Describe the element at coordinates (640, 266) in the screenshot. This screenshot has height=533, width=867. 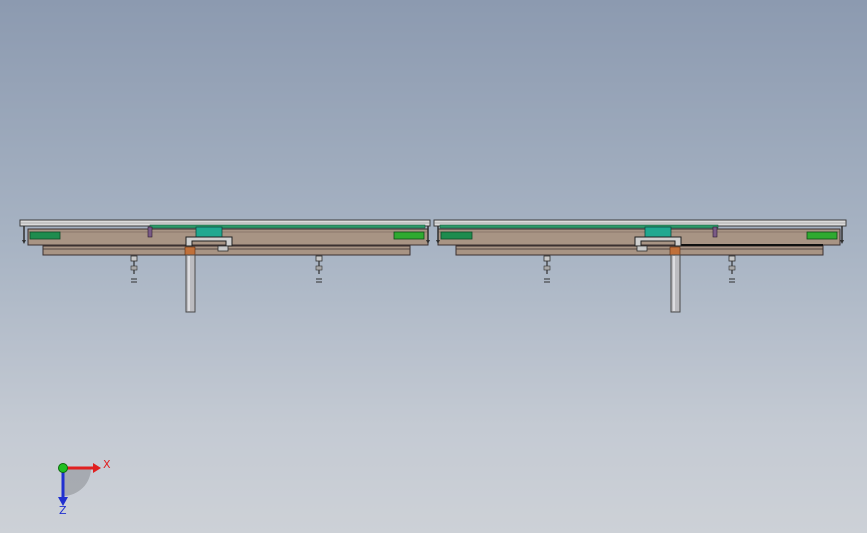
I see `right-module` at that location.